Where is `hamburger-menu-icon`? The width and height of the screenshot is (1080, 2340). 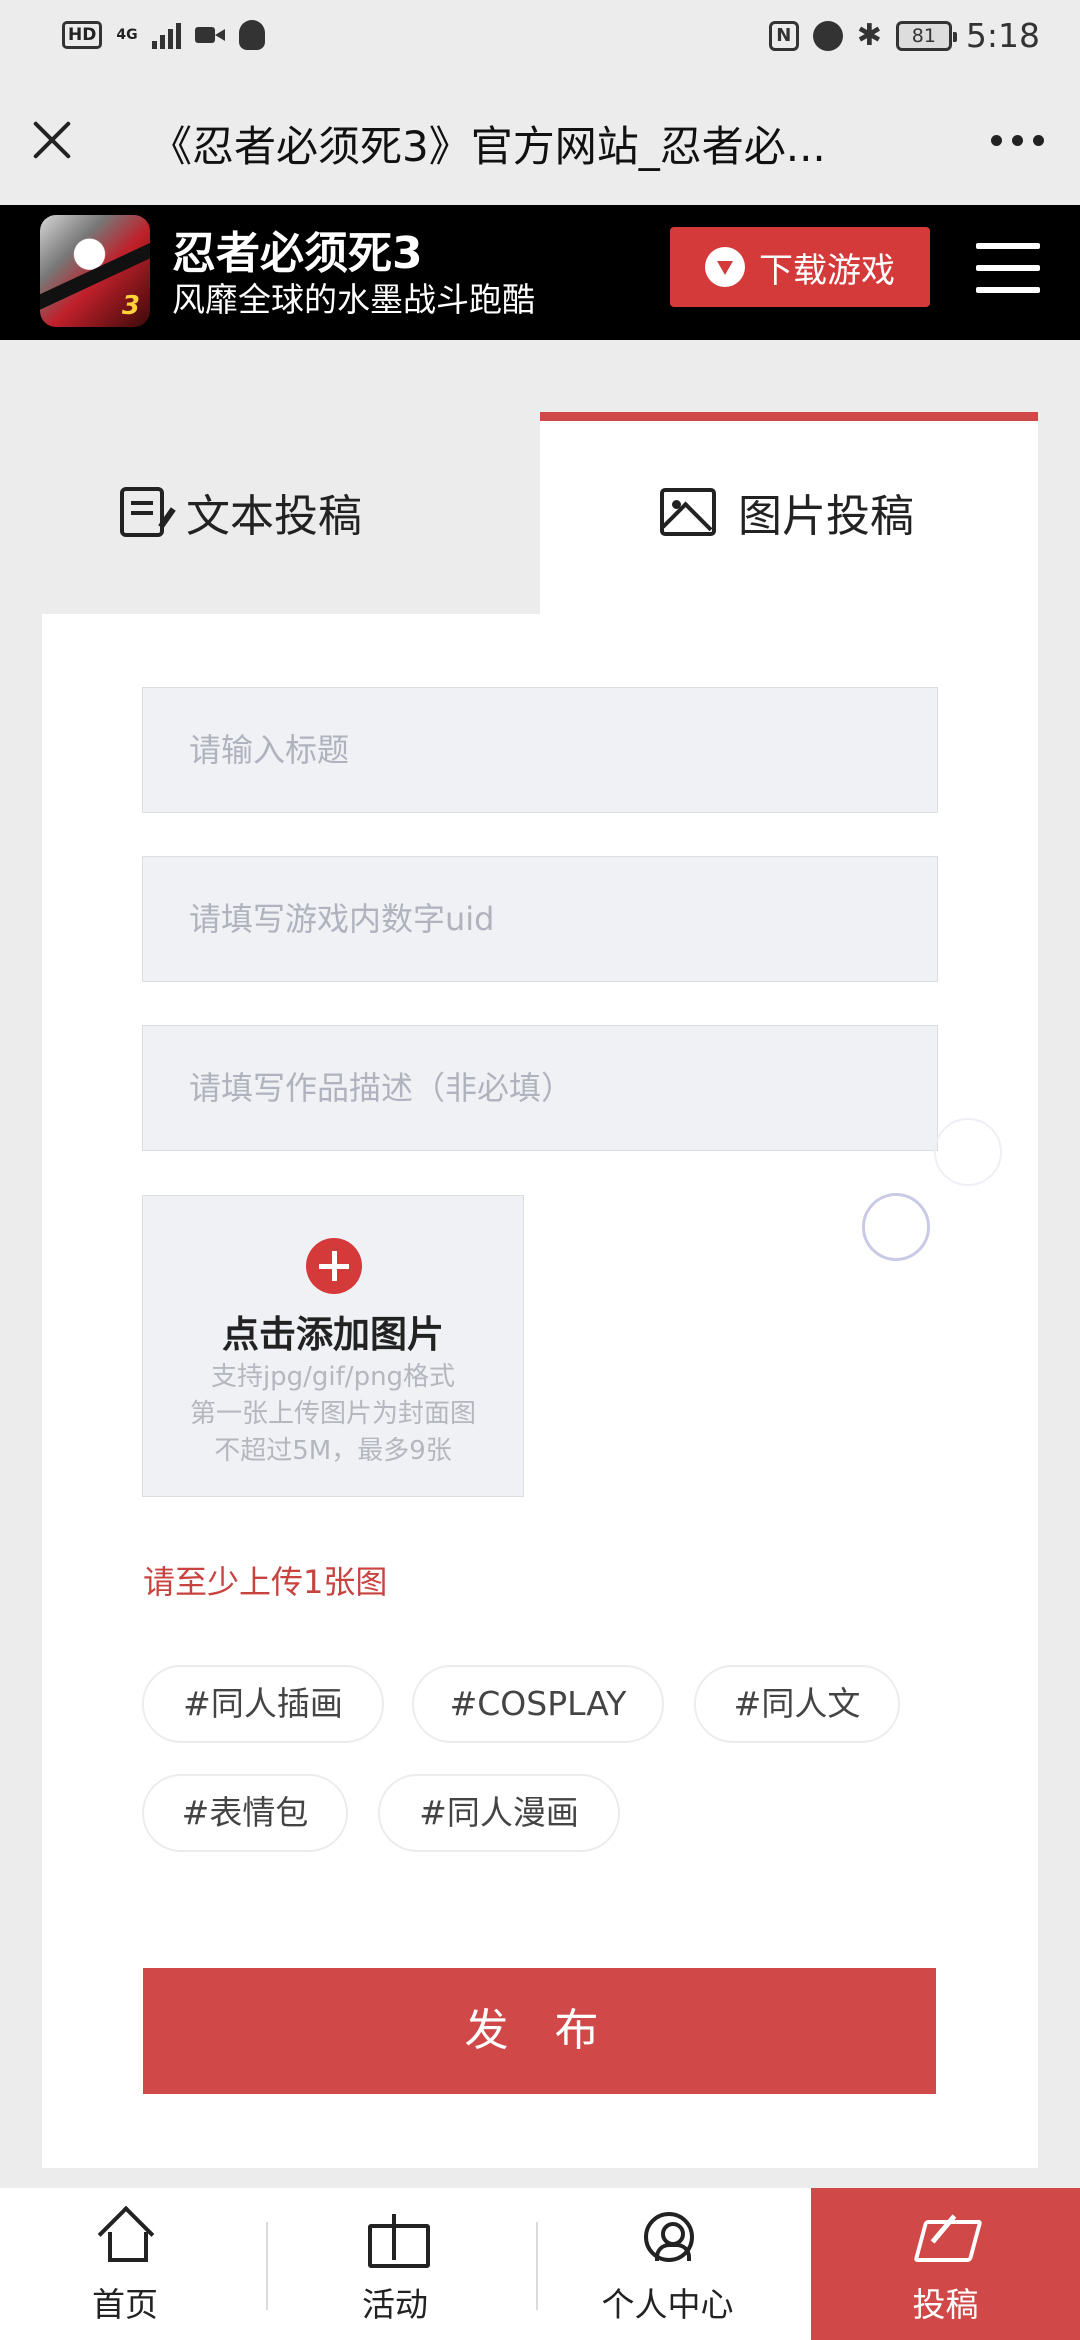 hamburger-menu-icon is located at coordinates (1008, 268).